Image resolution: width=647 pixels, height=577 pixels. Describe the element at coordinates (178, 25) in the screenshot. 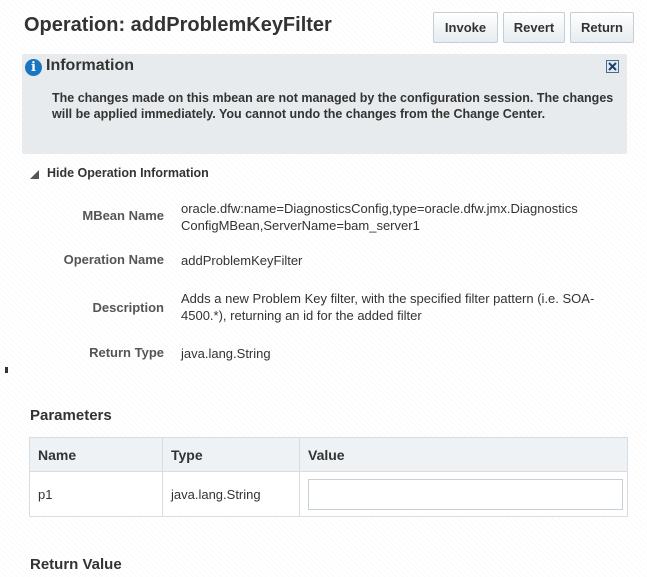

I see `page-title: Operation: addProblemKeyFilter` at that location.